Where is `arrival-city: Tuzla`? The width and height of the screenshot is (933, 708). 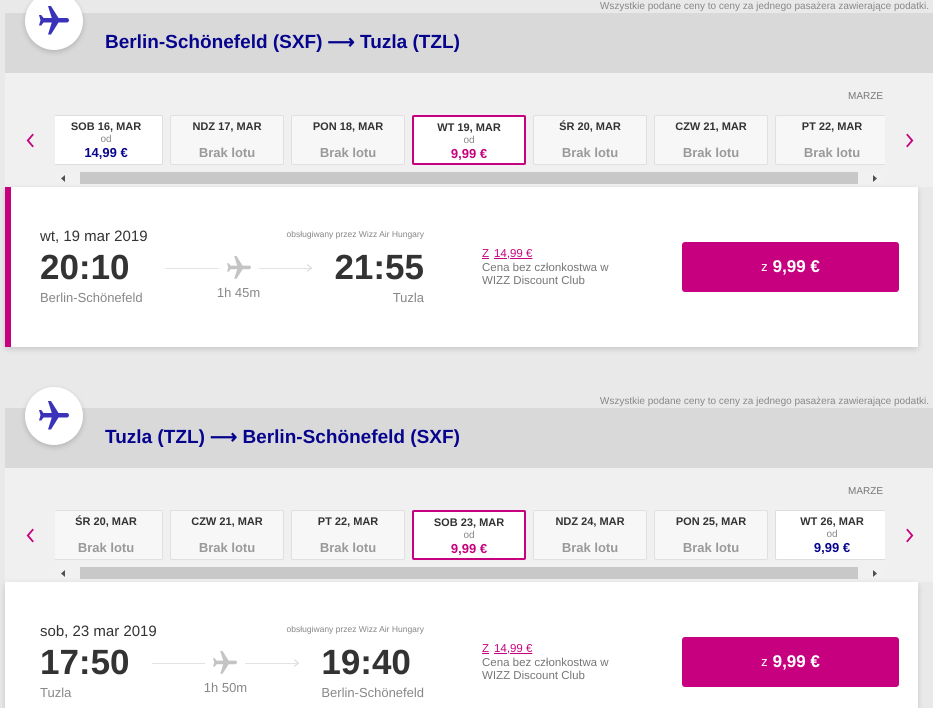
arrival-city: Tuzla is located at coordinates (408, 298).